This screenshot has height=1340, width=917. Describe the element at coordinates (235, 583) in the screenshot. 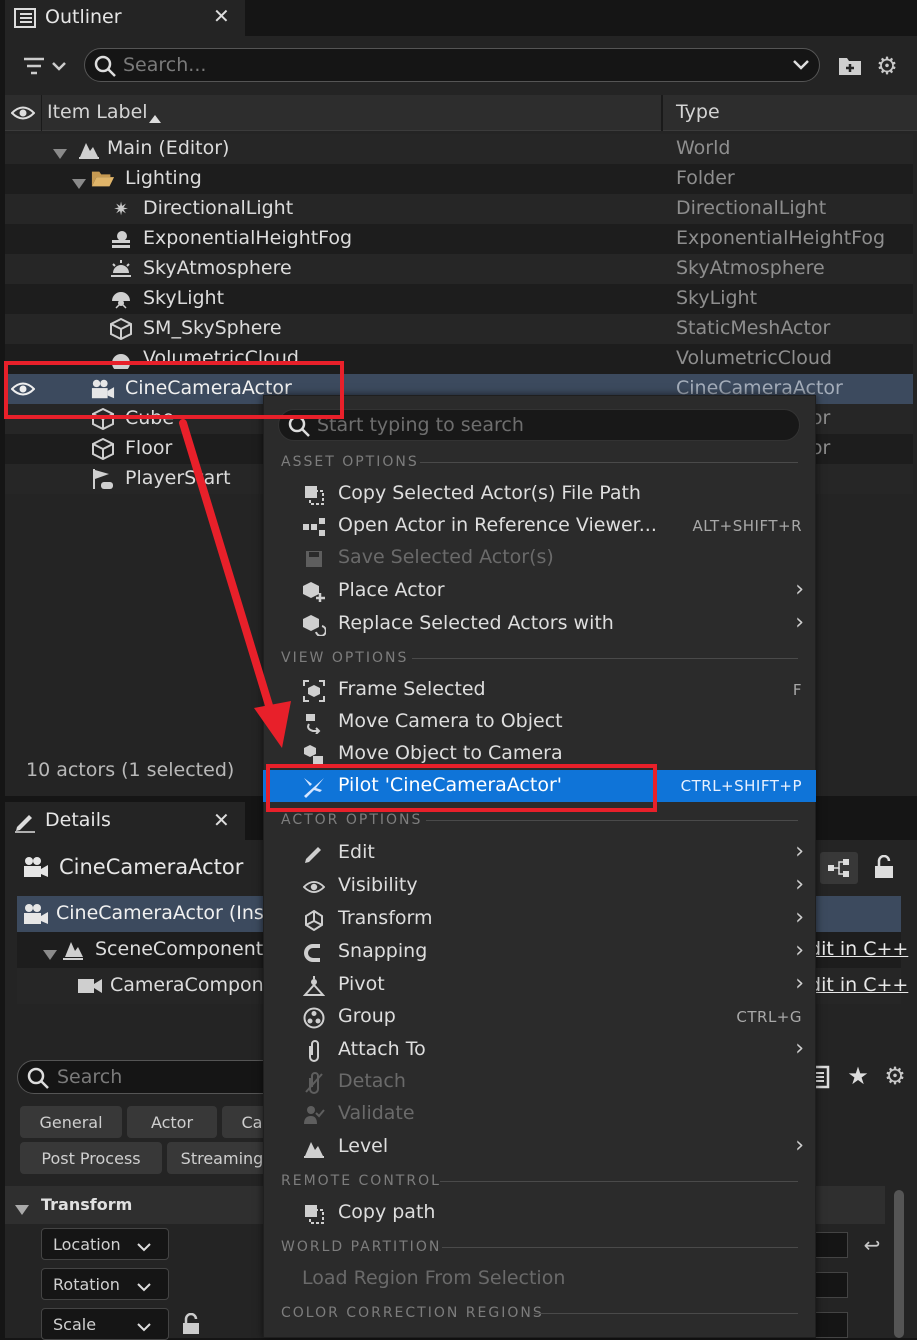

I see `annotation-arrow` at that location.